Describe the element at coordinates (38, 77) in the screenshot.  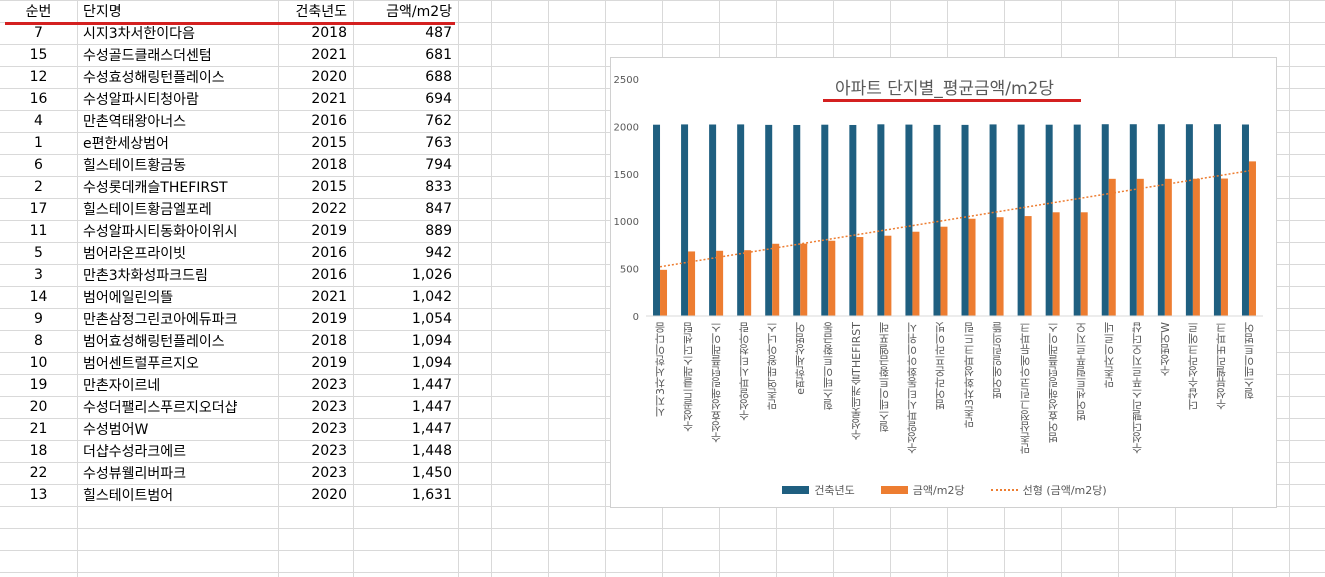
I see `table-cell: 12` at that location.